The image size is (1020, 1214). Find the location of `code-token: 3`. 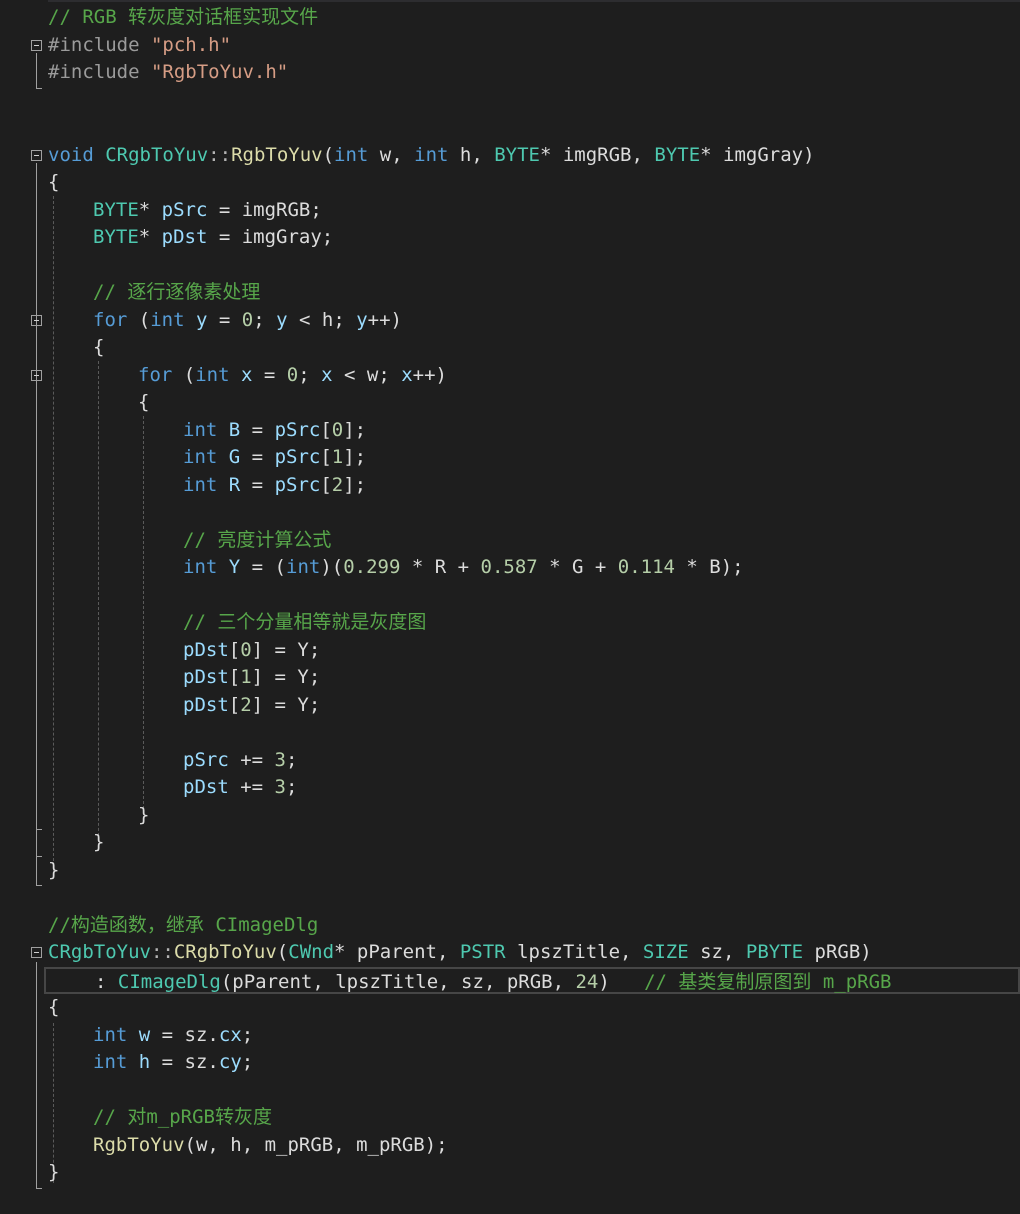

code-token: 3 is located at coordinates (280, 759).